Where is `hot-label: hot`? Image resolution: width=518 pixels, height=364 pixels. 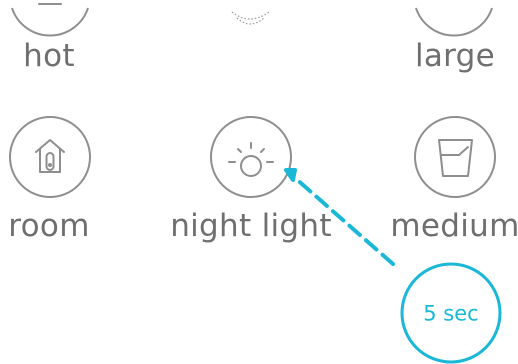 hot-label: hot is located at coordinates (49, 56).